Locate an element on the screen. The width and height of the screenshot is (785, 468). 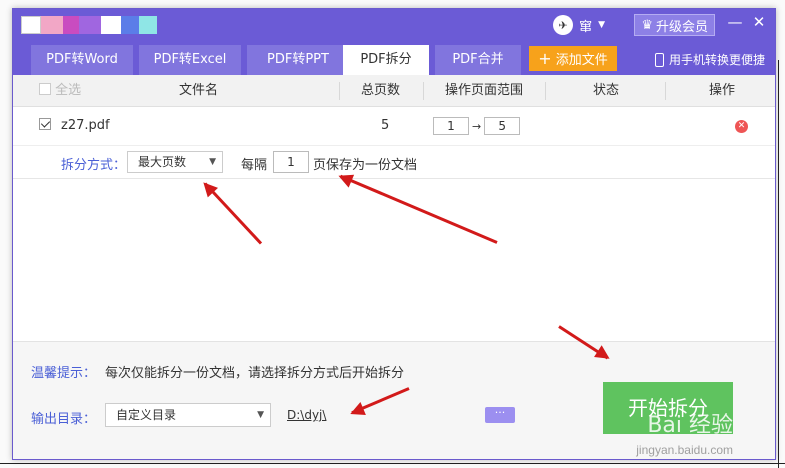
title-bar: ✈ 窜 ▼ ♛ 升级会员 — ✕ is located at coordinates (394, 25).